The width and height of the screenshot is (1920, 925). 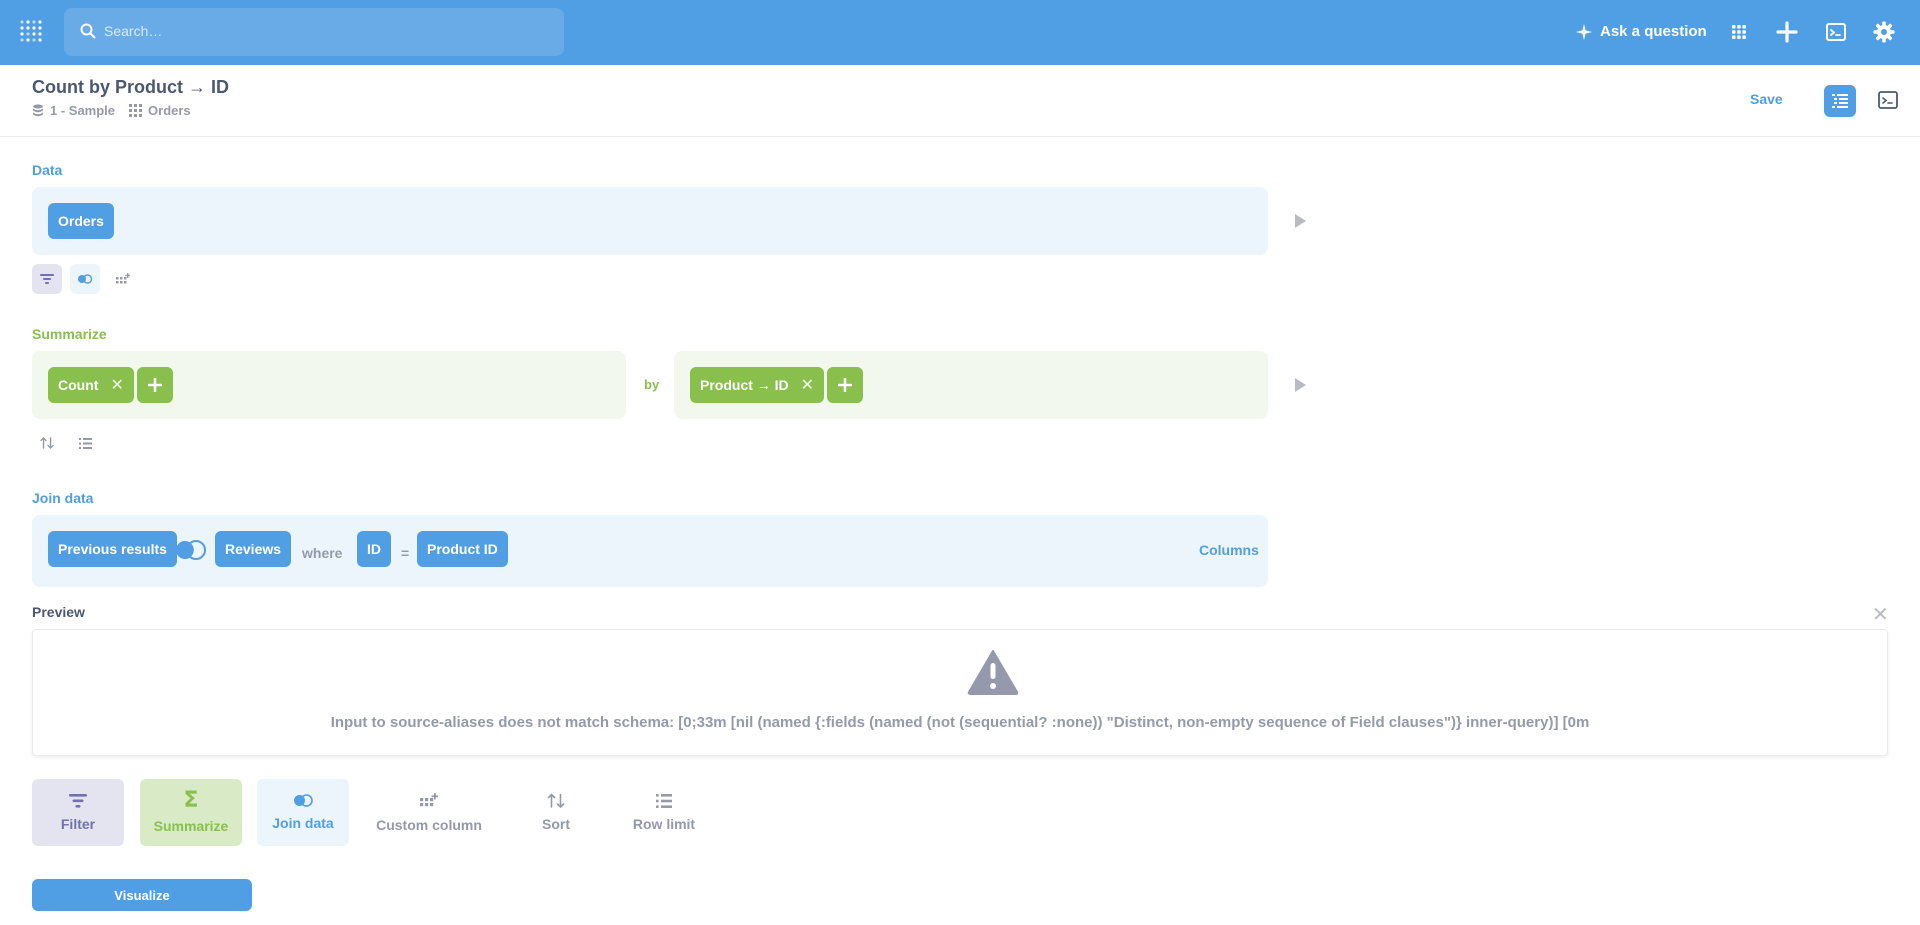 I want to click on quick-sort-button, so click(x=47, y=443).